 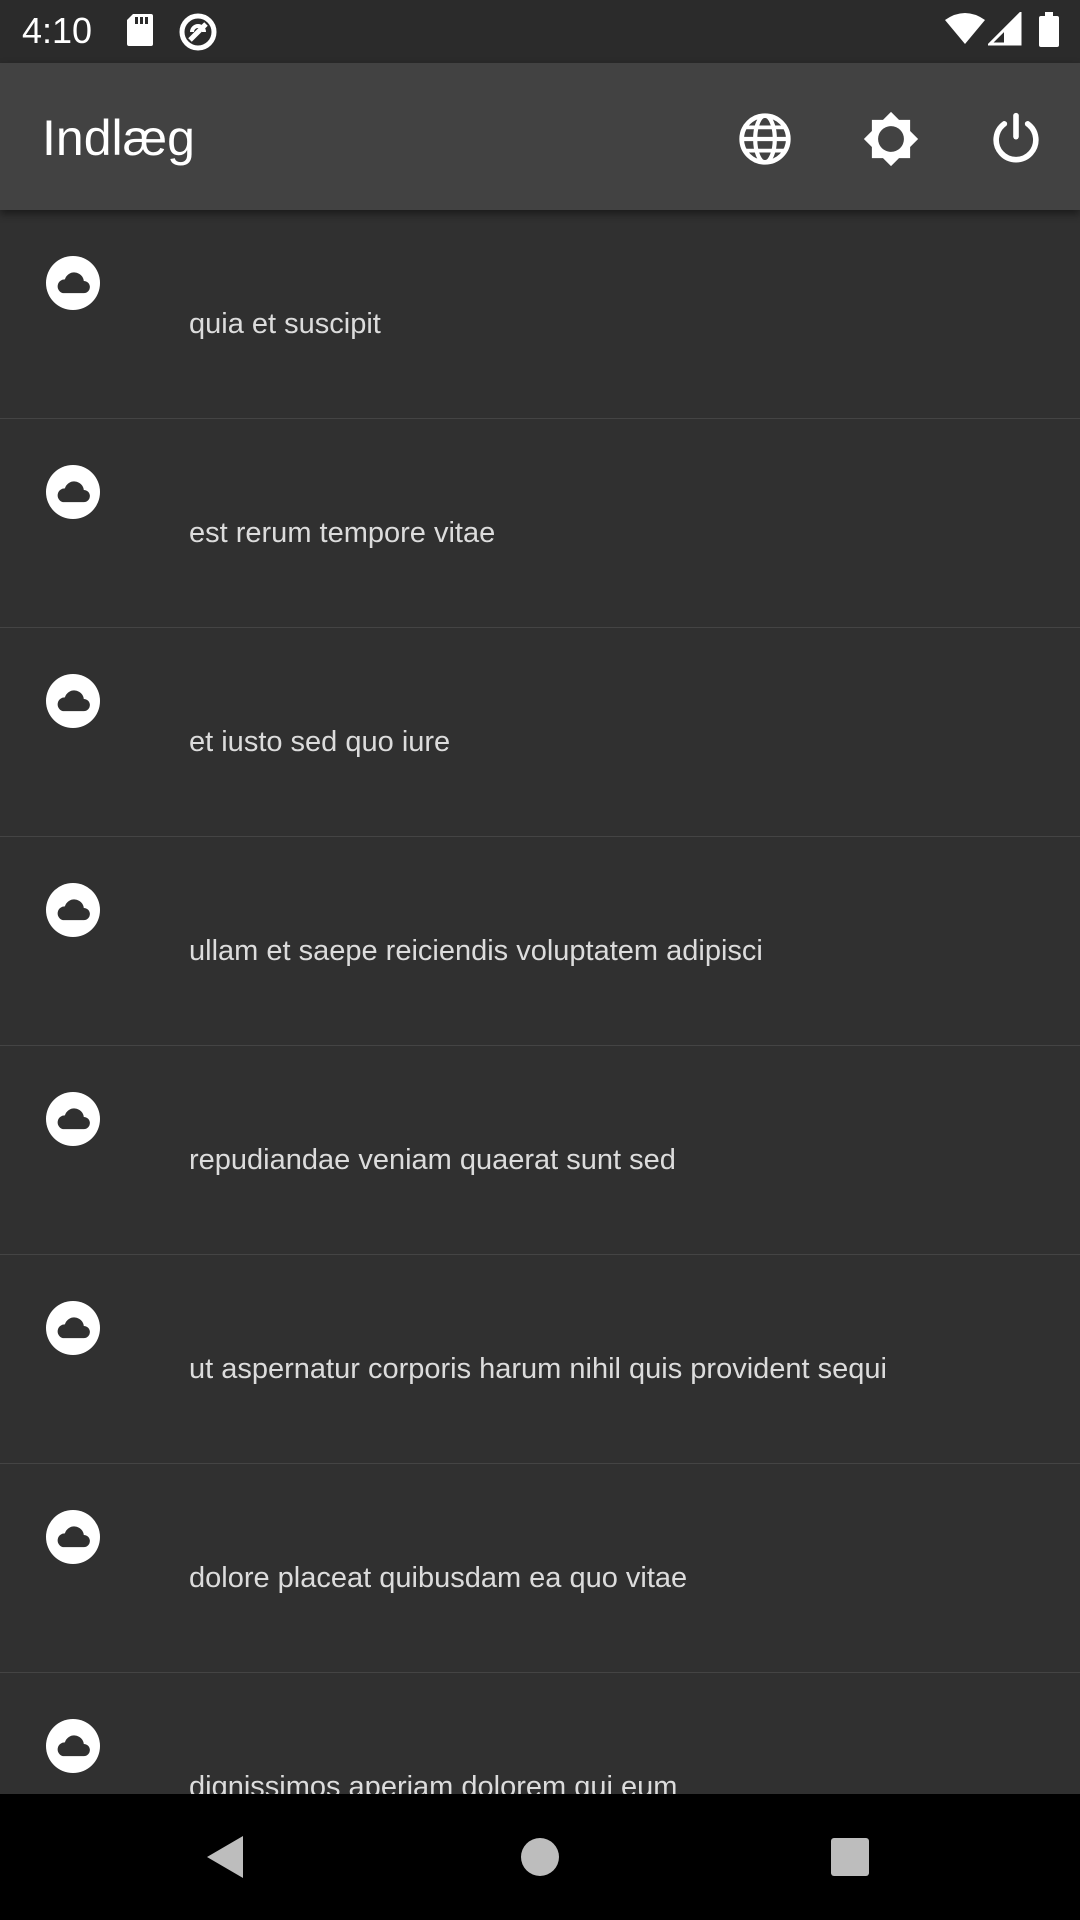 I want to click on globe-icon, so click(x=765, y=139).